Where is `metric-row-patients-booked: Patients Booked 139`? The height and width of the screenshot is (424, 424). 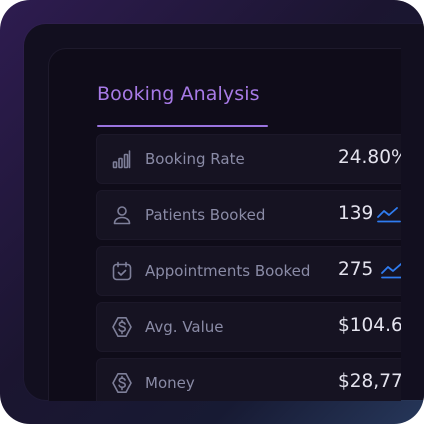
metric-row-patients-booked: Patients Booked 139 is located at coordinates (248, 215).